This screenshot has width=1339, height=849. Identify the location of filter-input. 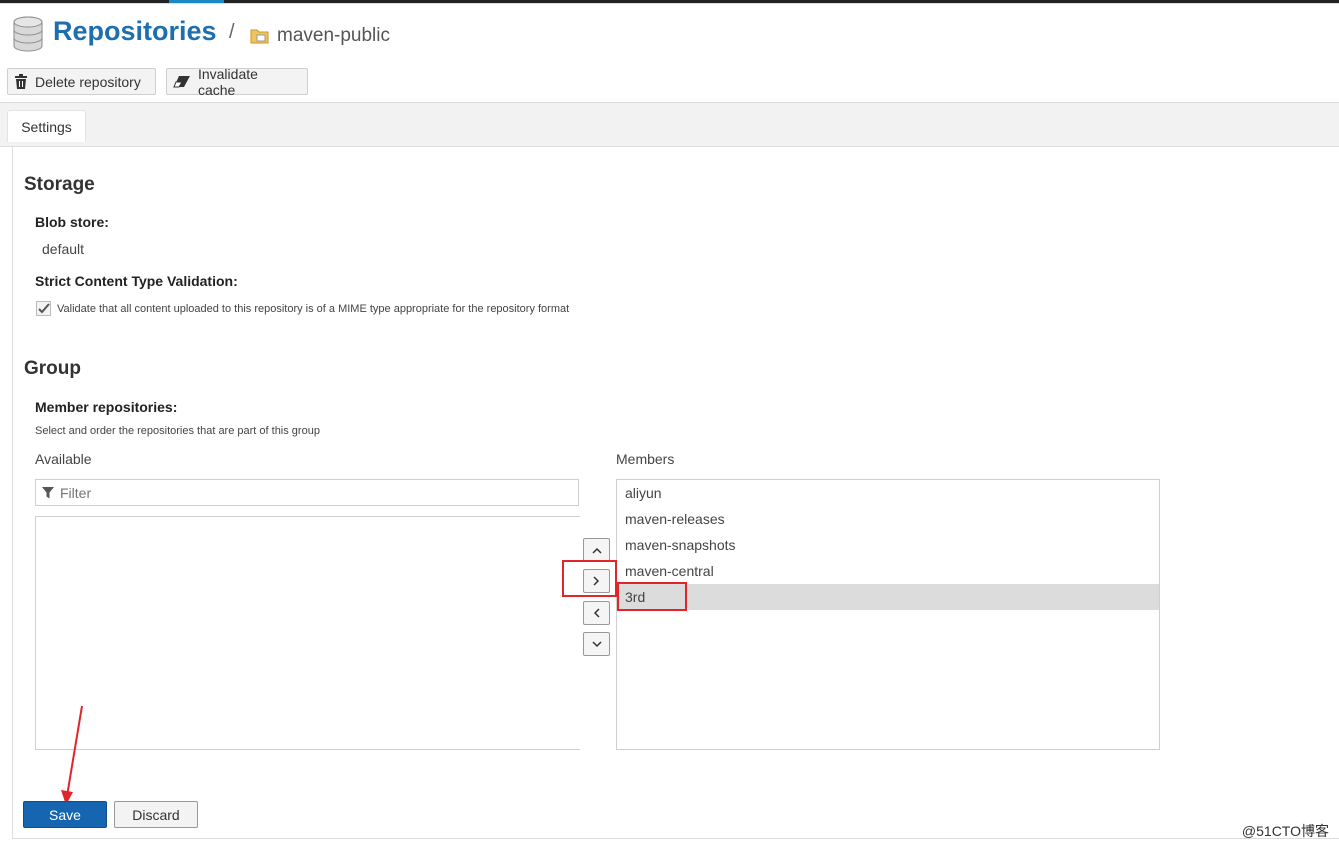
(300, 492).